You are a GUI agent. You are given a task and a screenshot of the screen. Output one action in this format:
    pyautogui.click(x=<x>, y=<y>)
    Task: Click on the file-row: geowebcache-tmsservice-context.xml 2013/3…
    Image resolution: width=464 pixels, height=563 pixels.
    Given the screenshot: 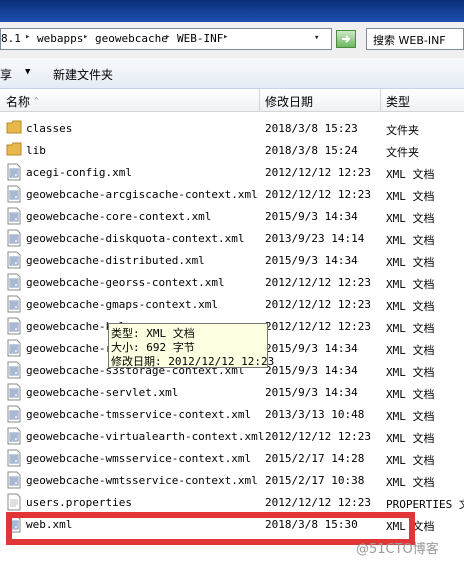 What is the action you would take?
    pyautogui.click(x=232, y=414)
    